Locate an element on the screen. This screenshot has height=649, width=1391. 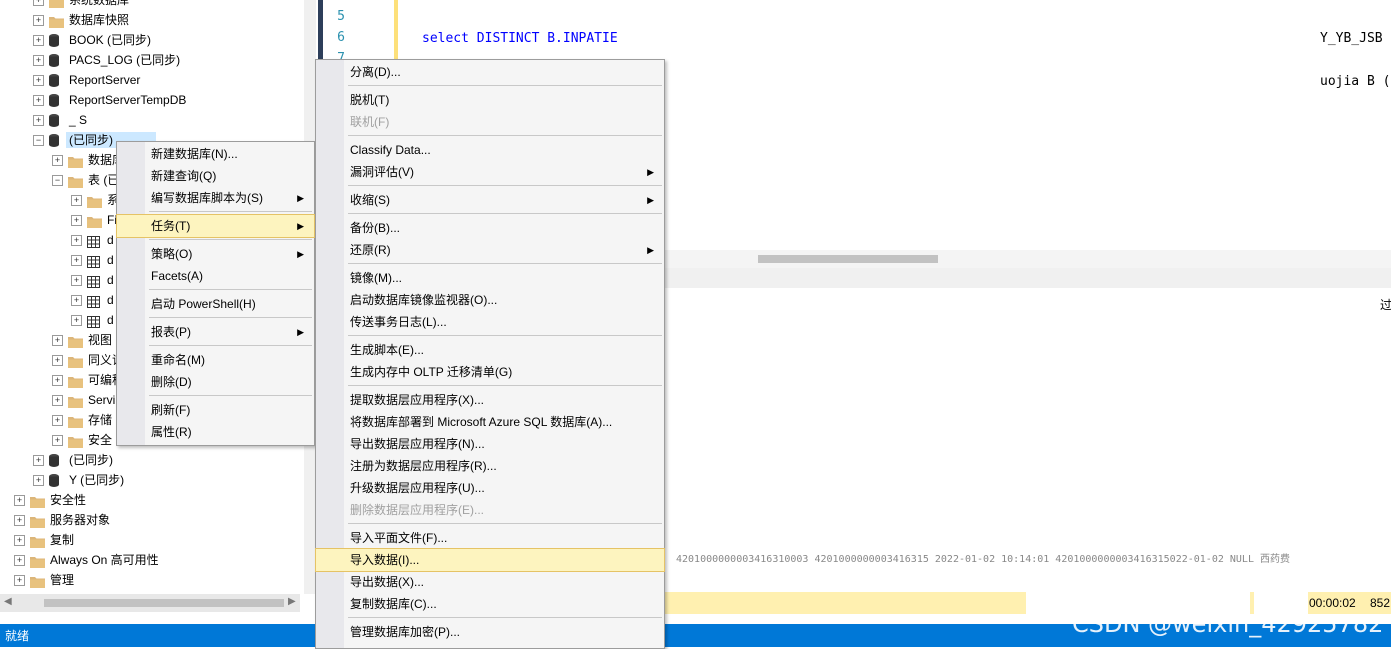
tree-item: + Always On 高可用性 is located at coordinates (150, 560).